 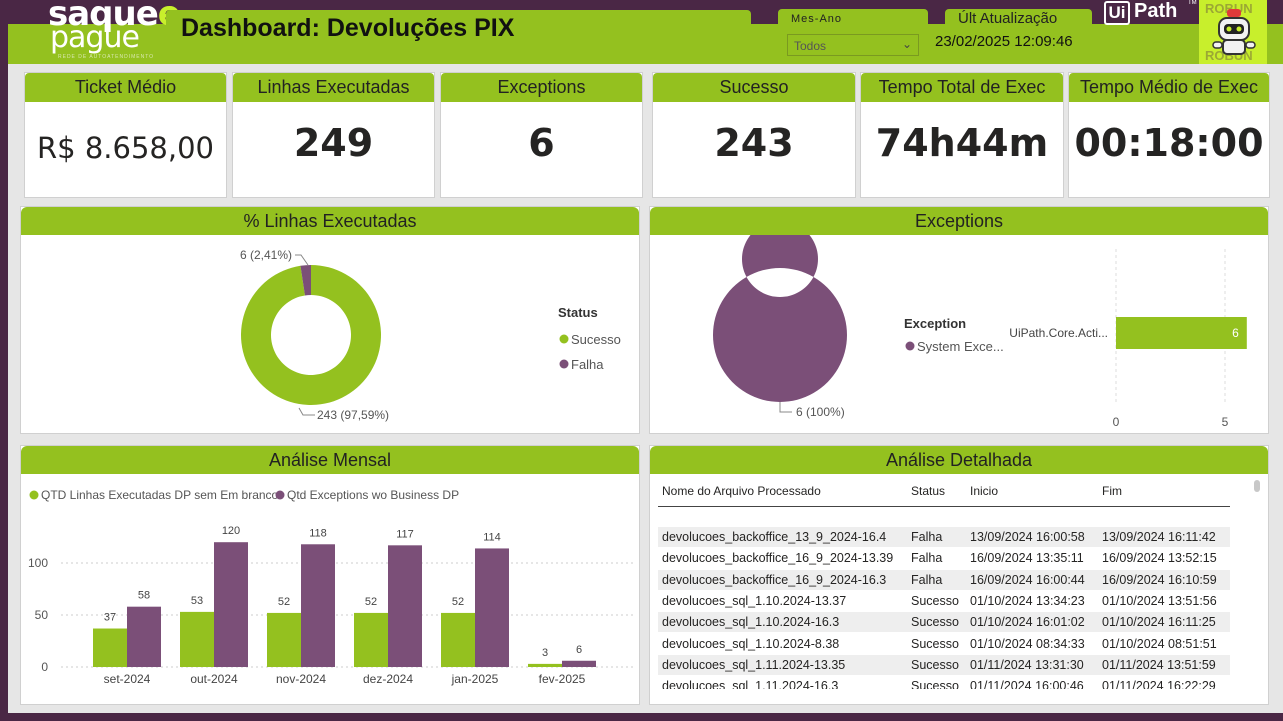 What do you see at coordinates (1159, 684) in the screenshot?
I see `cell-fim: 01/11/2024 16:22:29` at bounding box center [1159, 684].